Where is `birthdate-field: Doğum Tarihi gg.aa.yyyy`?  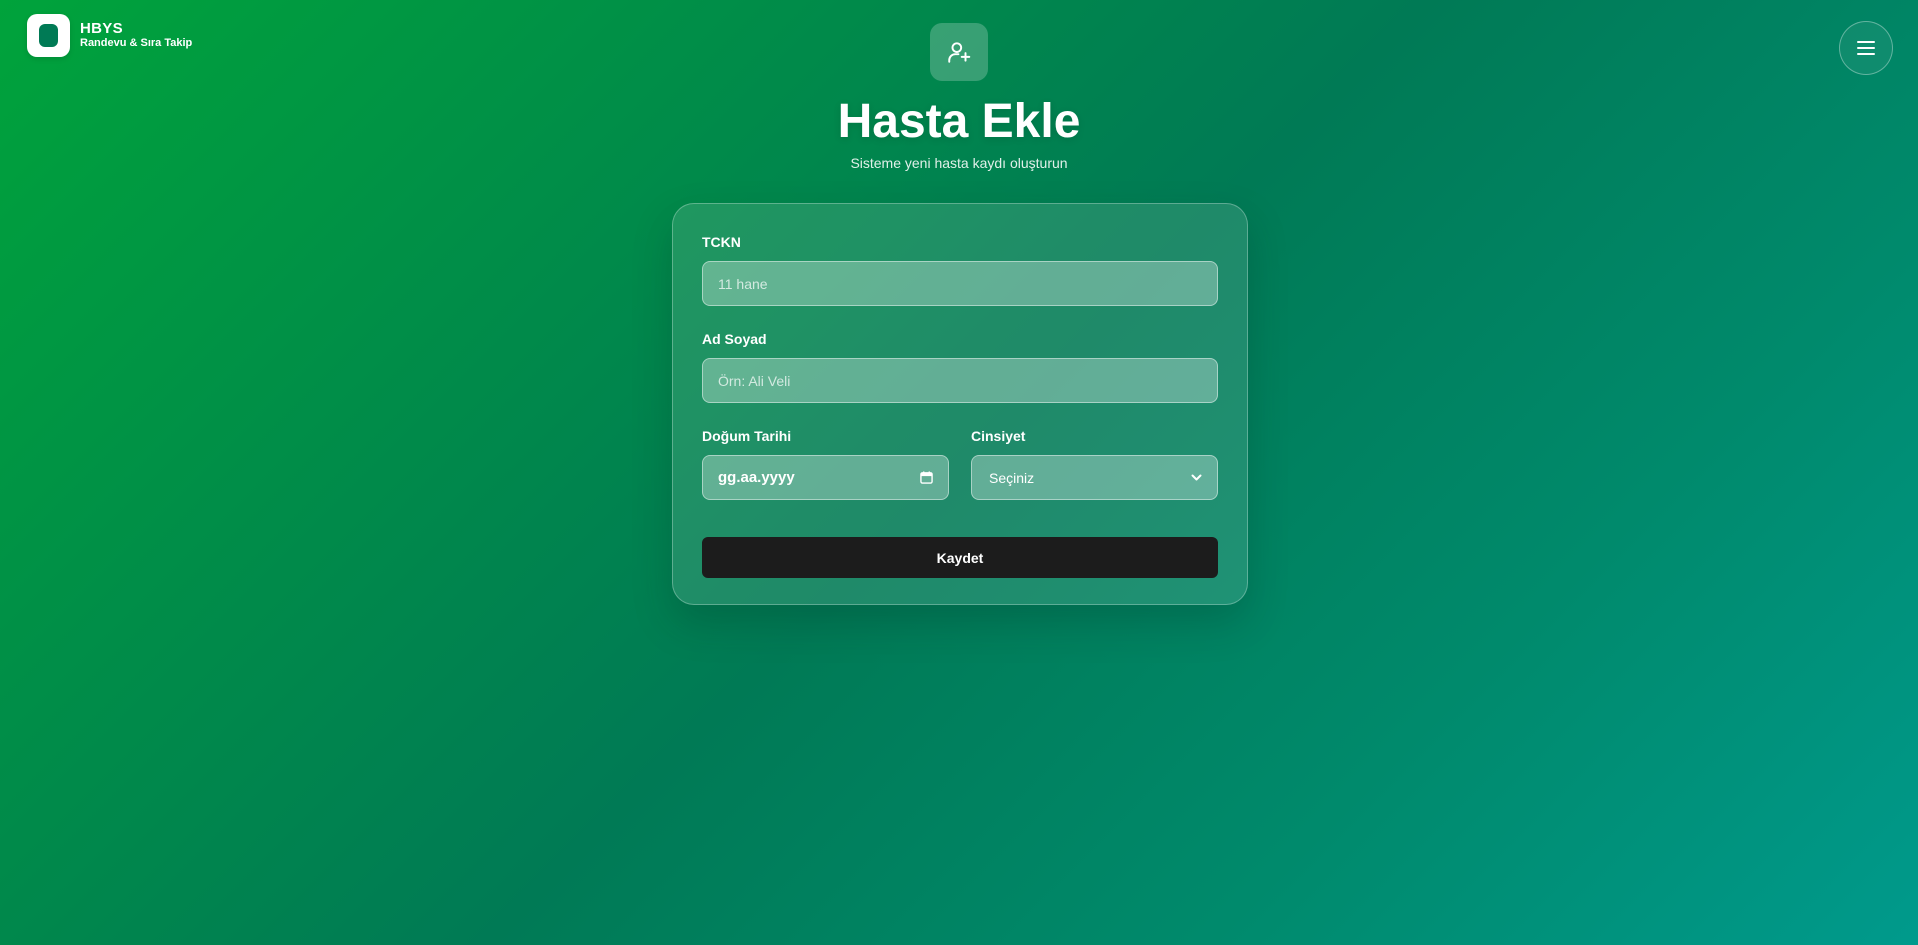 birthdate-field: Doğum Tarihi gg.aa.yyyy is located at coordinates (825, 464).